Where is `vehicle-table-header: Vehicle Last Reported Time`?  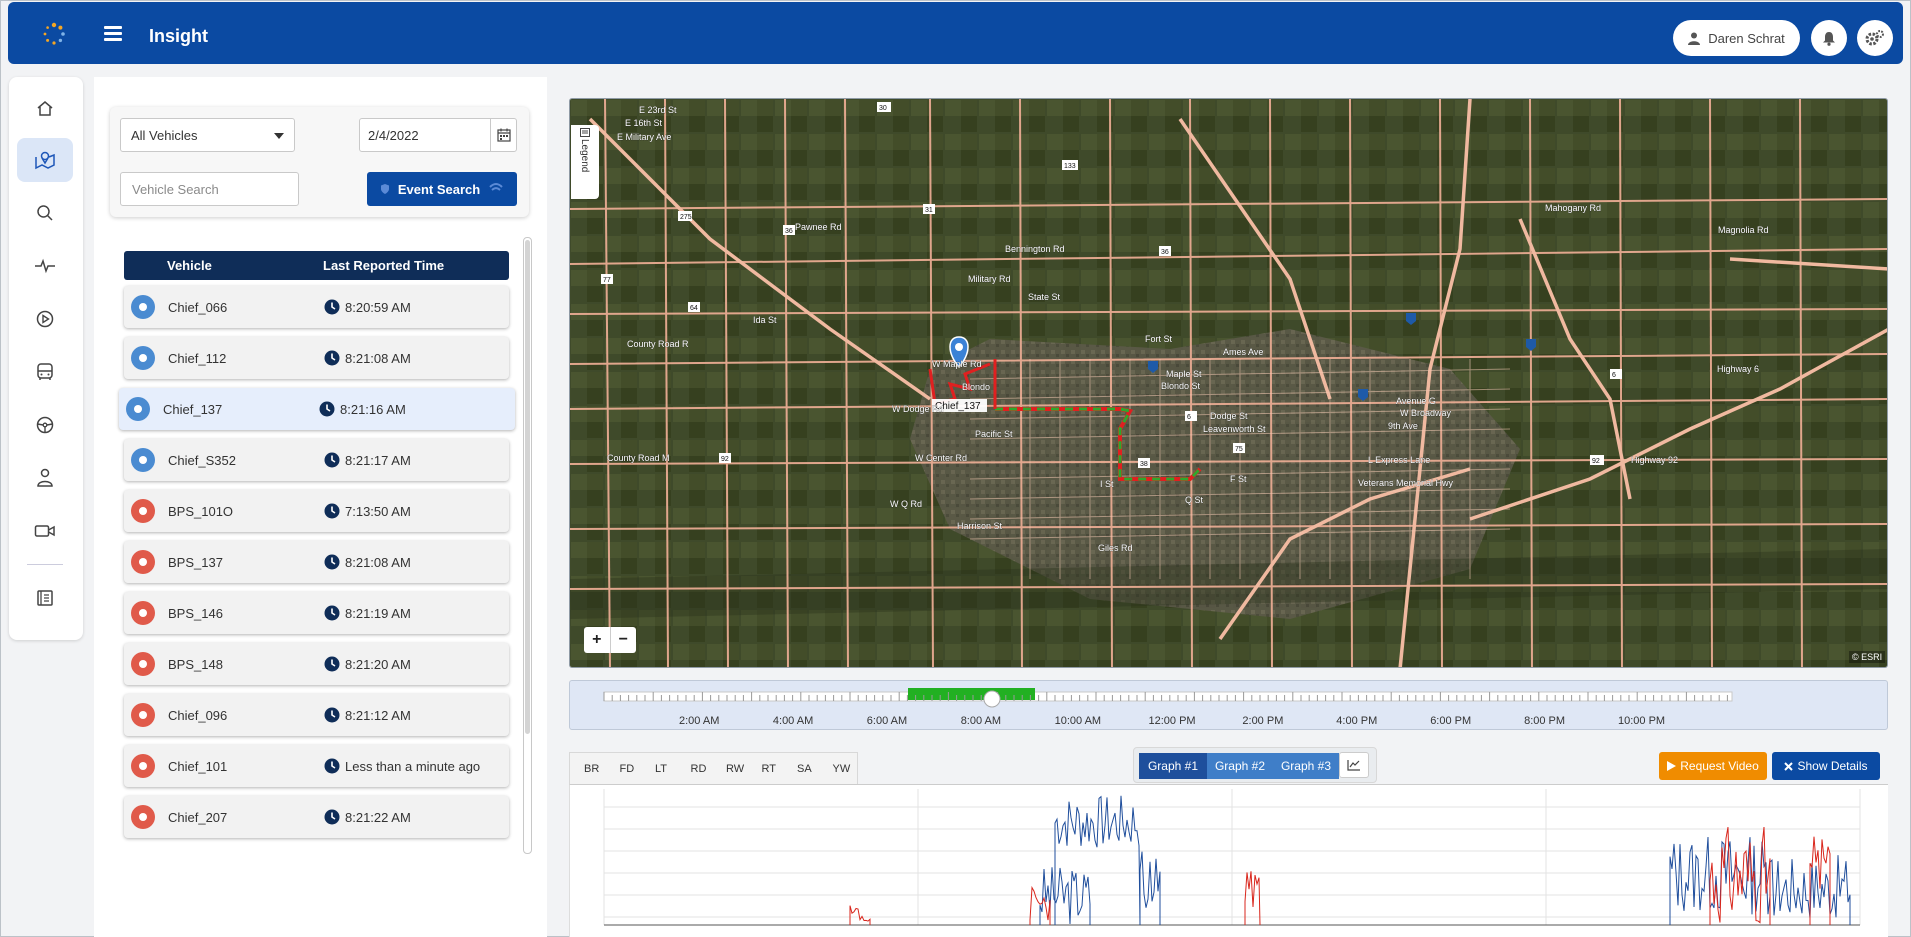 vehicle-table-header: Vehicle Last Reported Time is located at coordinates (316, 265).